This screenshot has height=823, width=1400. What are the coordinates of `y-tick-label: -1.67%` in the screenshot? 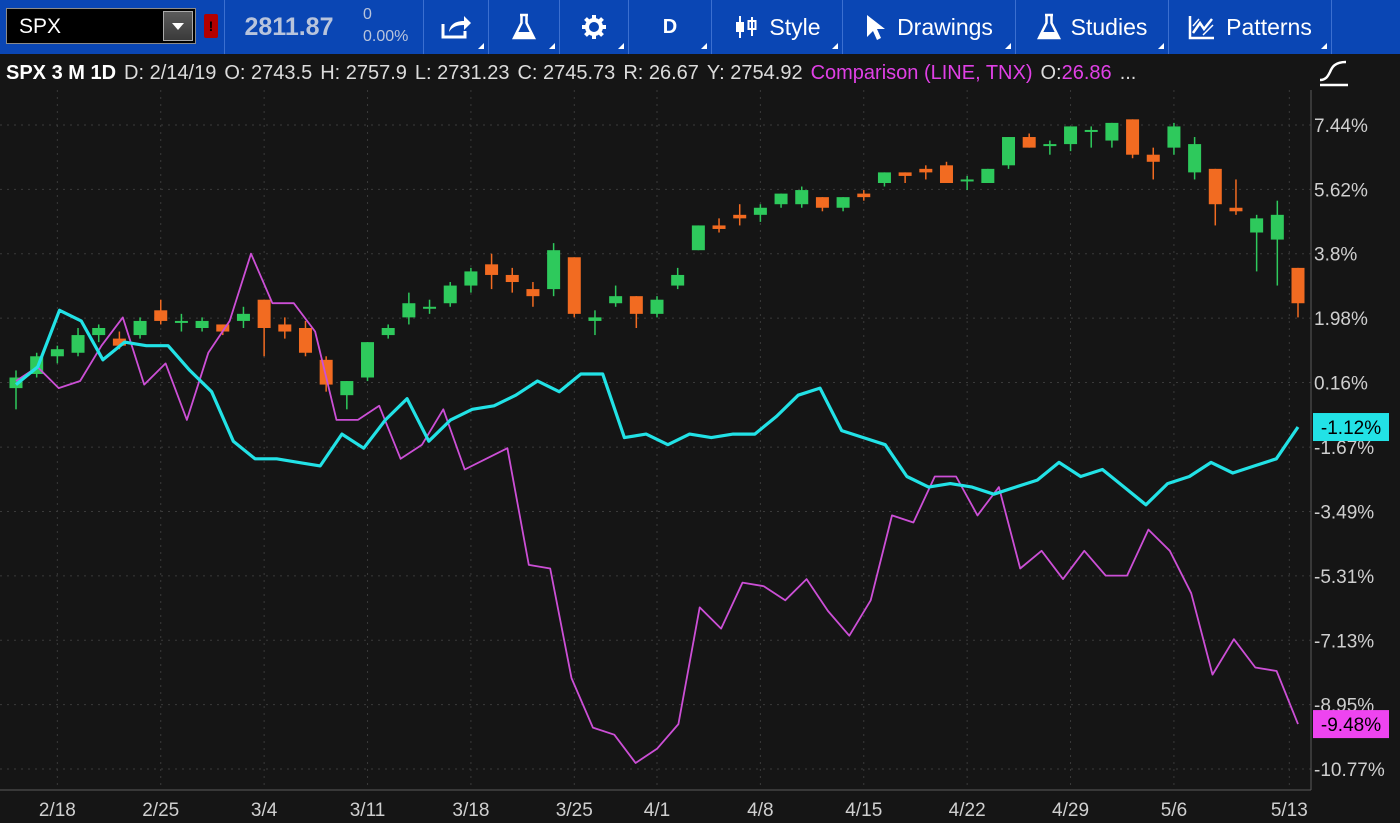 It's located at (1344, 448).